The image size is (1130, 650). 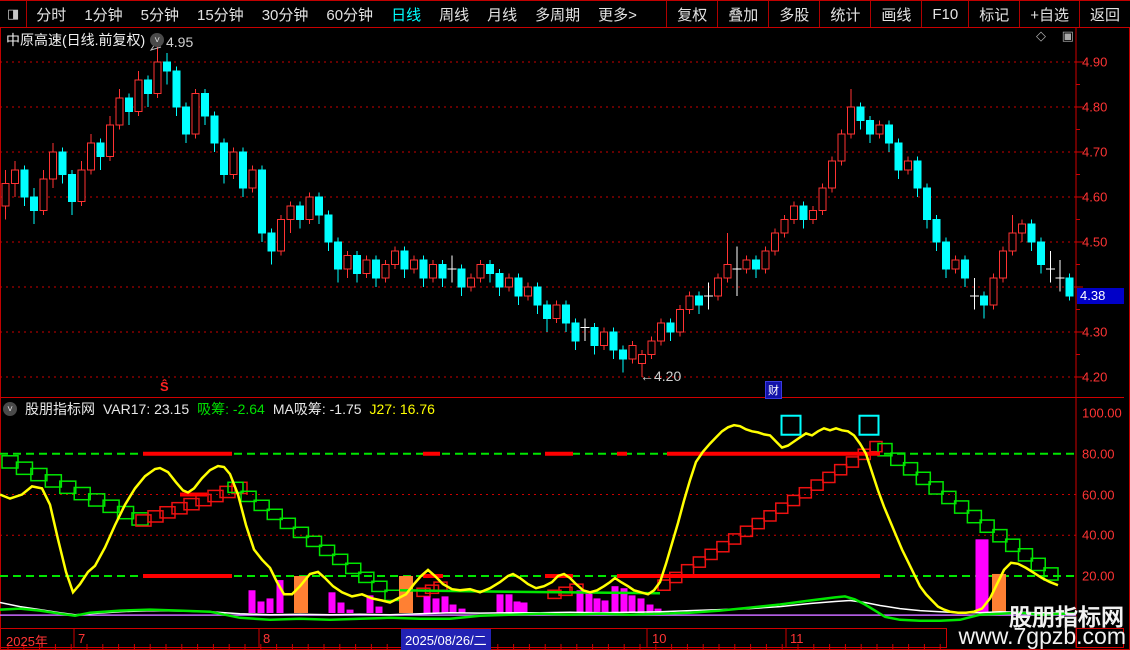 What do you see at coordinates (742, 14) in the screenshot?
I see `menu-item-diejia: 叠加` at bounding box center [742, 14].